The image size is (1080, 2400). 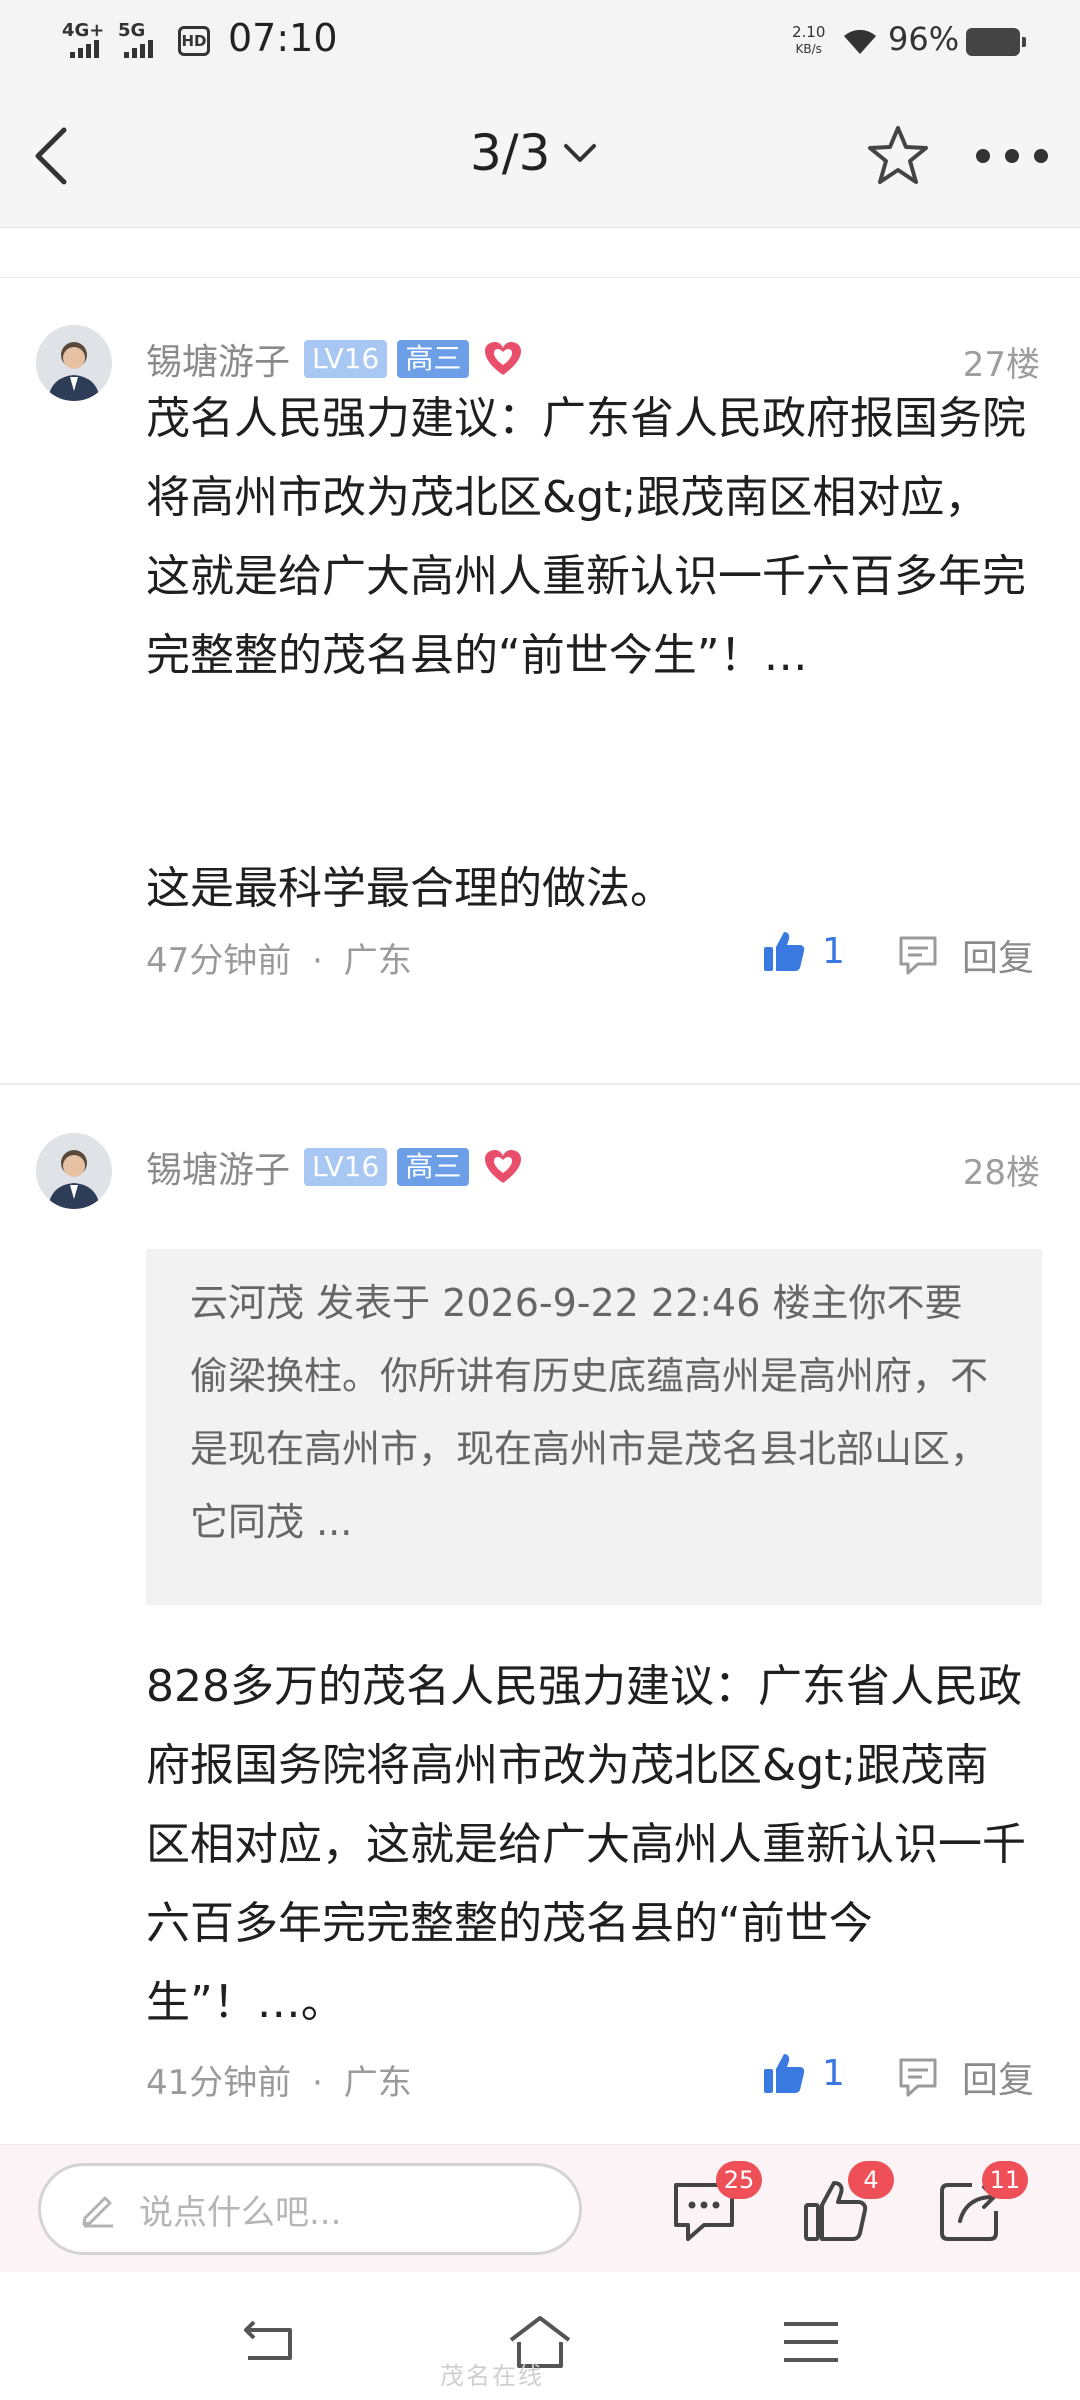 What do you see at coordinates (593, 955) in the screenshot?
I see `post-meta: 47分钟前 · 广东 1 回复` at bounding box center [593, 955].